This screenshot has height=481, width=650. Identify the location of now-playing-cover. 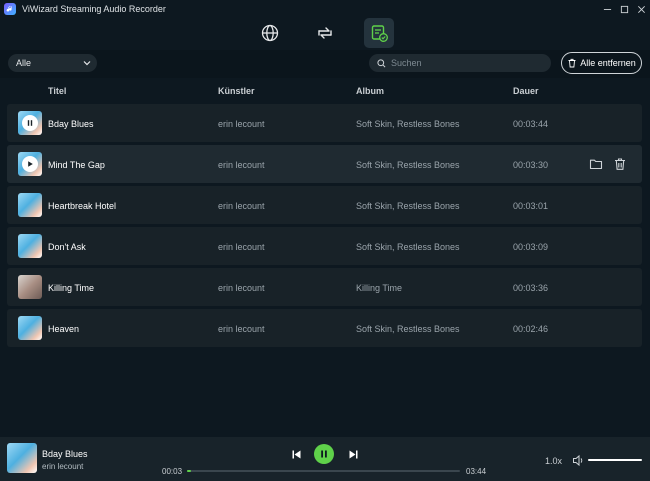
(22, 458).